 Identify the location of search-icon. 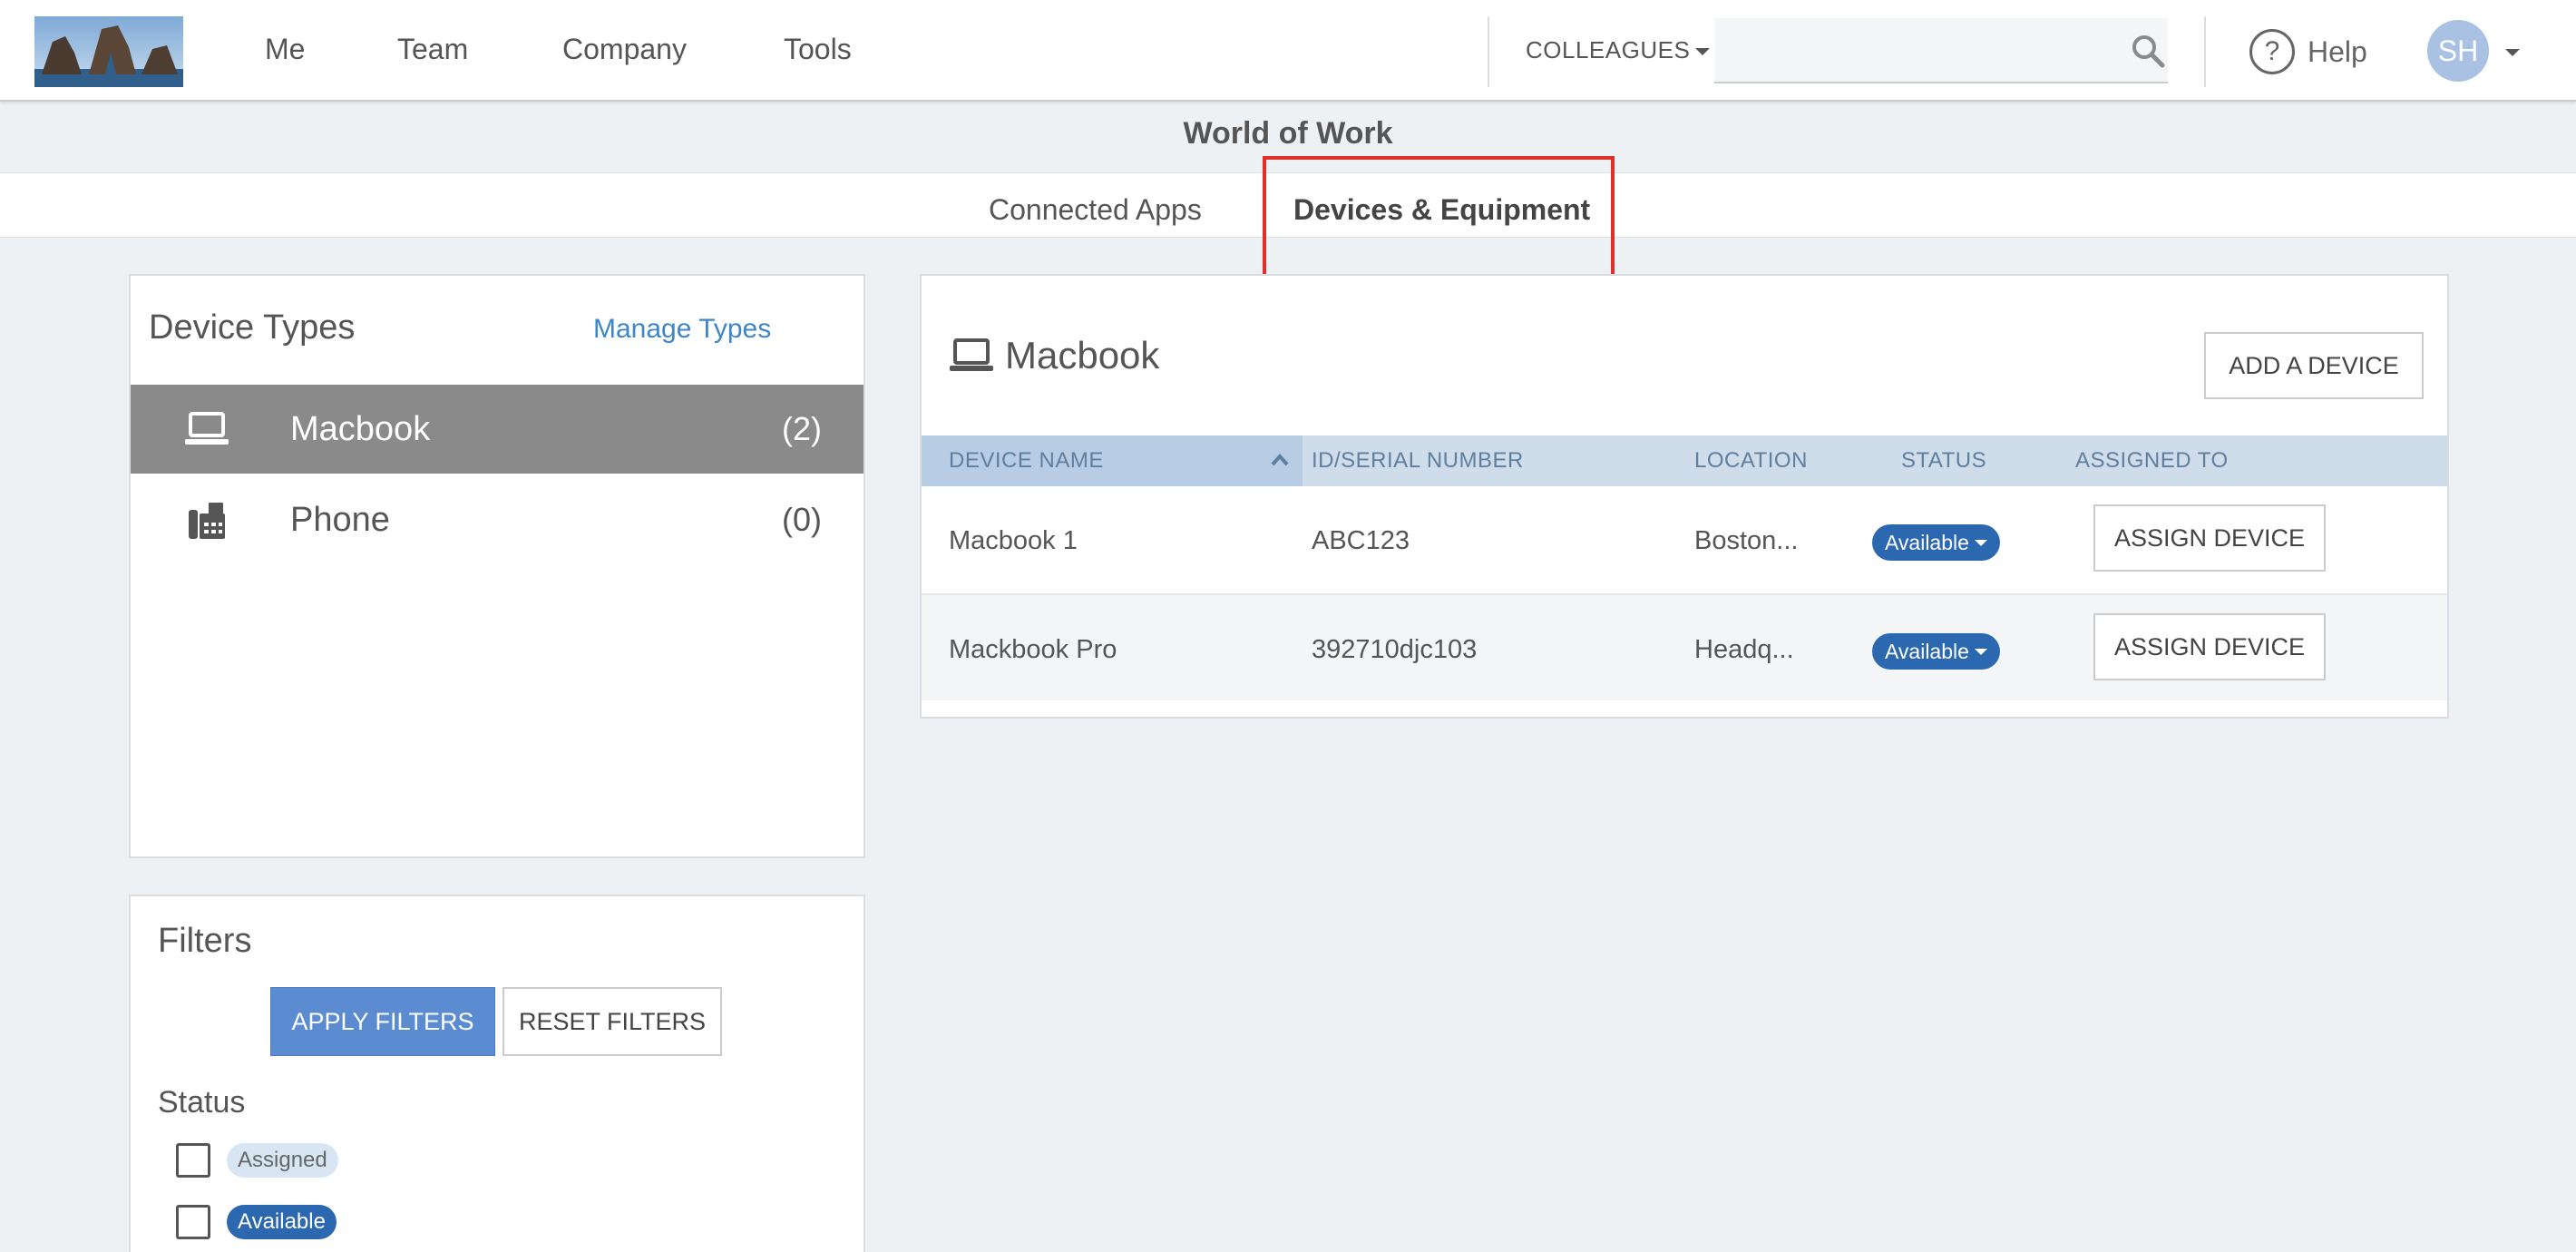
(2148, 51).